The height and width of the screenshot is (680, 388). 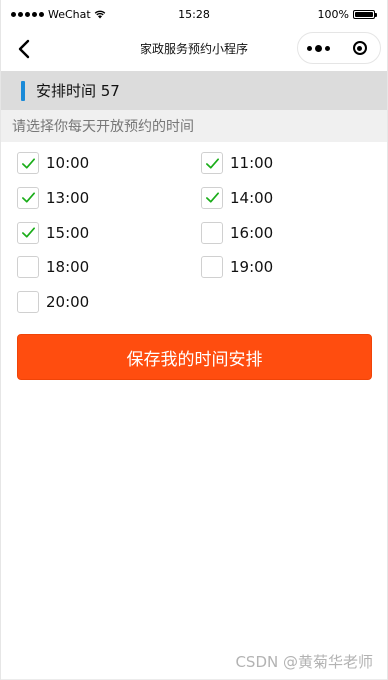 What do you see at coordinates (289, 267) in the screenshot?
I see `time-slot-checkbox: 19:00` at bounding box center [289, 267].